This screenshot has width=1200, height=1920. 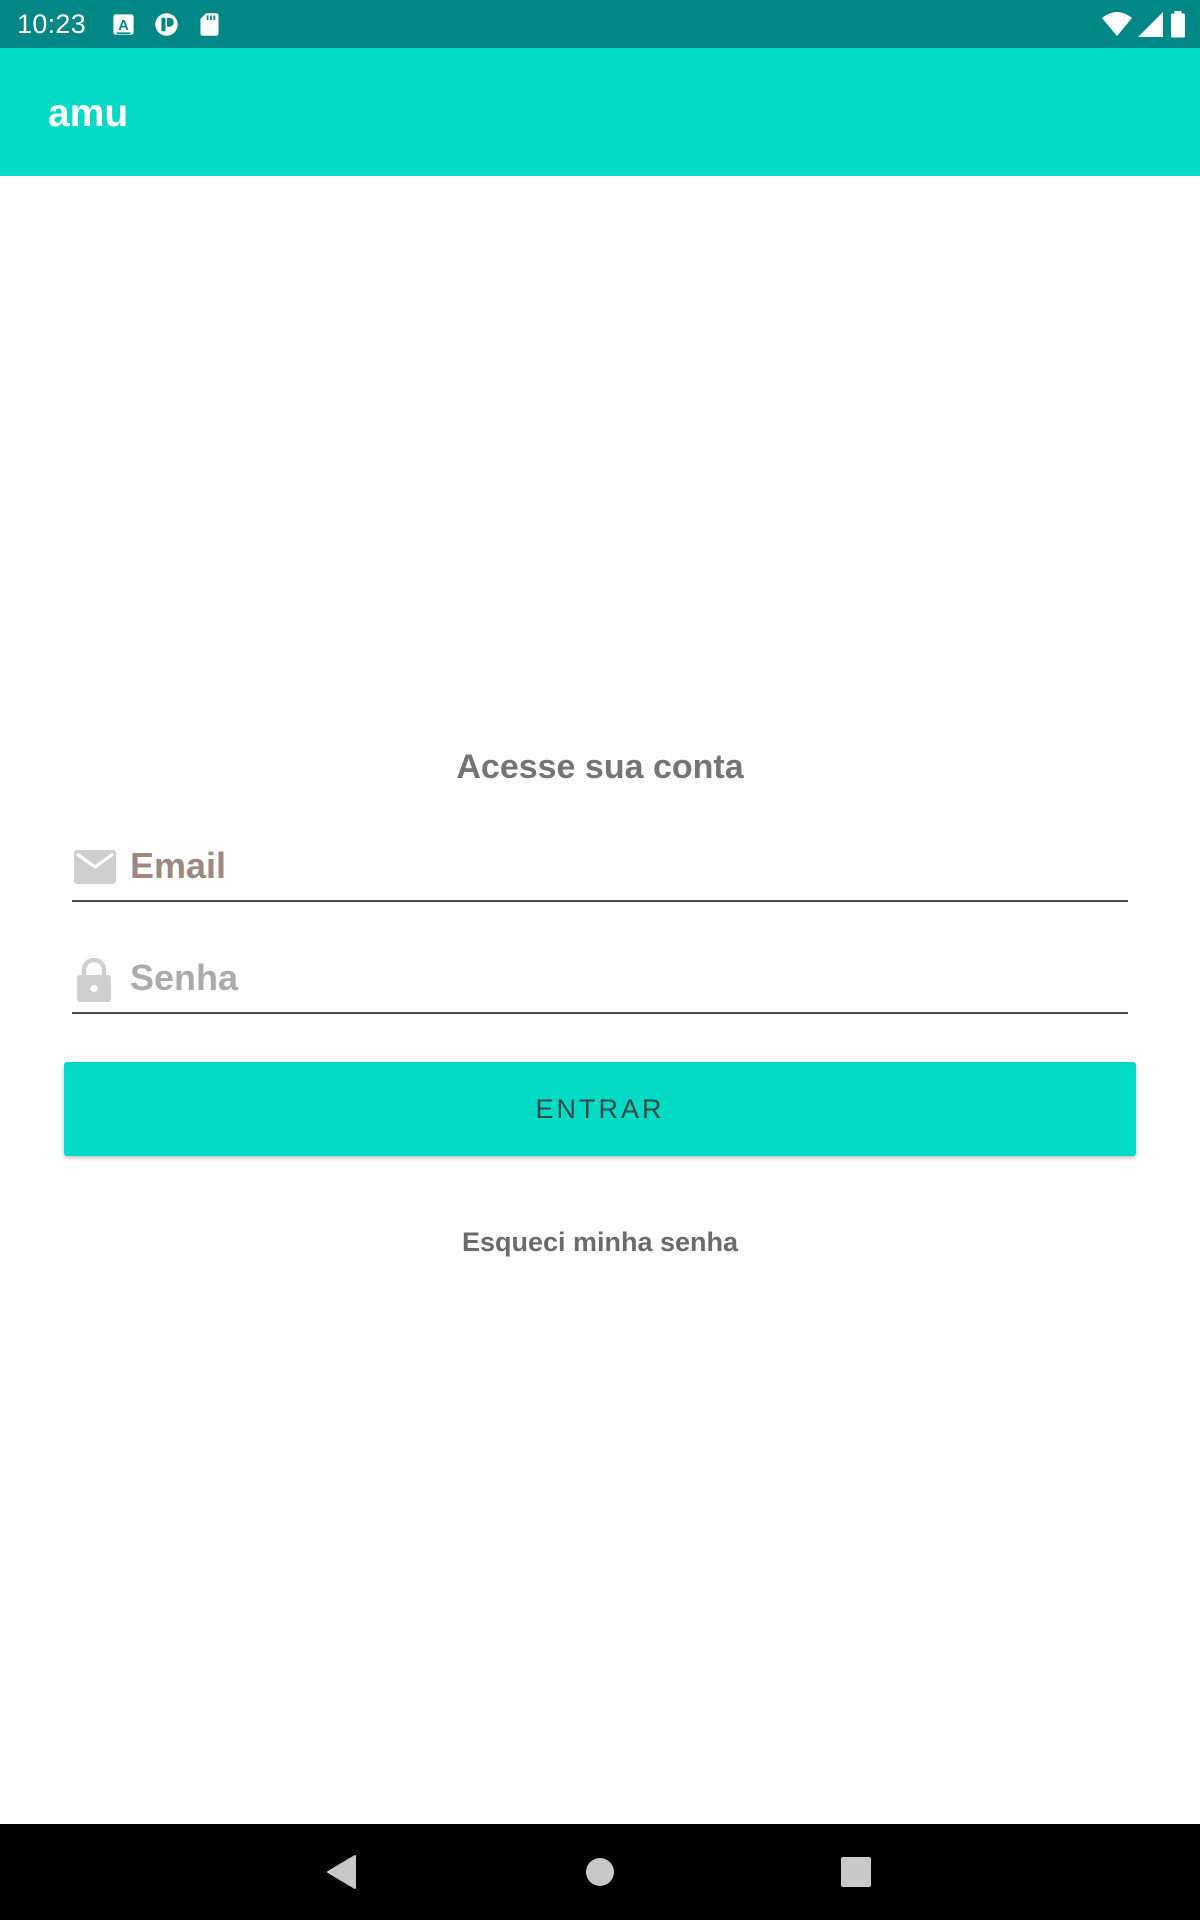 I want to click on password-input, so click(x=625, y=978).